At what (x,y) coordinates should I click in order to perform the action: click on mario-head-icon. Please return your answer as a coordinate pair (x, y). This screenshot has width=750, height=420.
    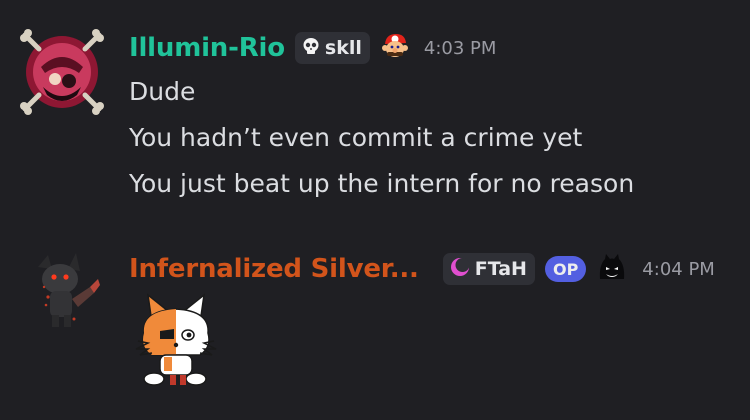
    Looking at the image, I should click on (395, 48).